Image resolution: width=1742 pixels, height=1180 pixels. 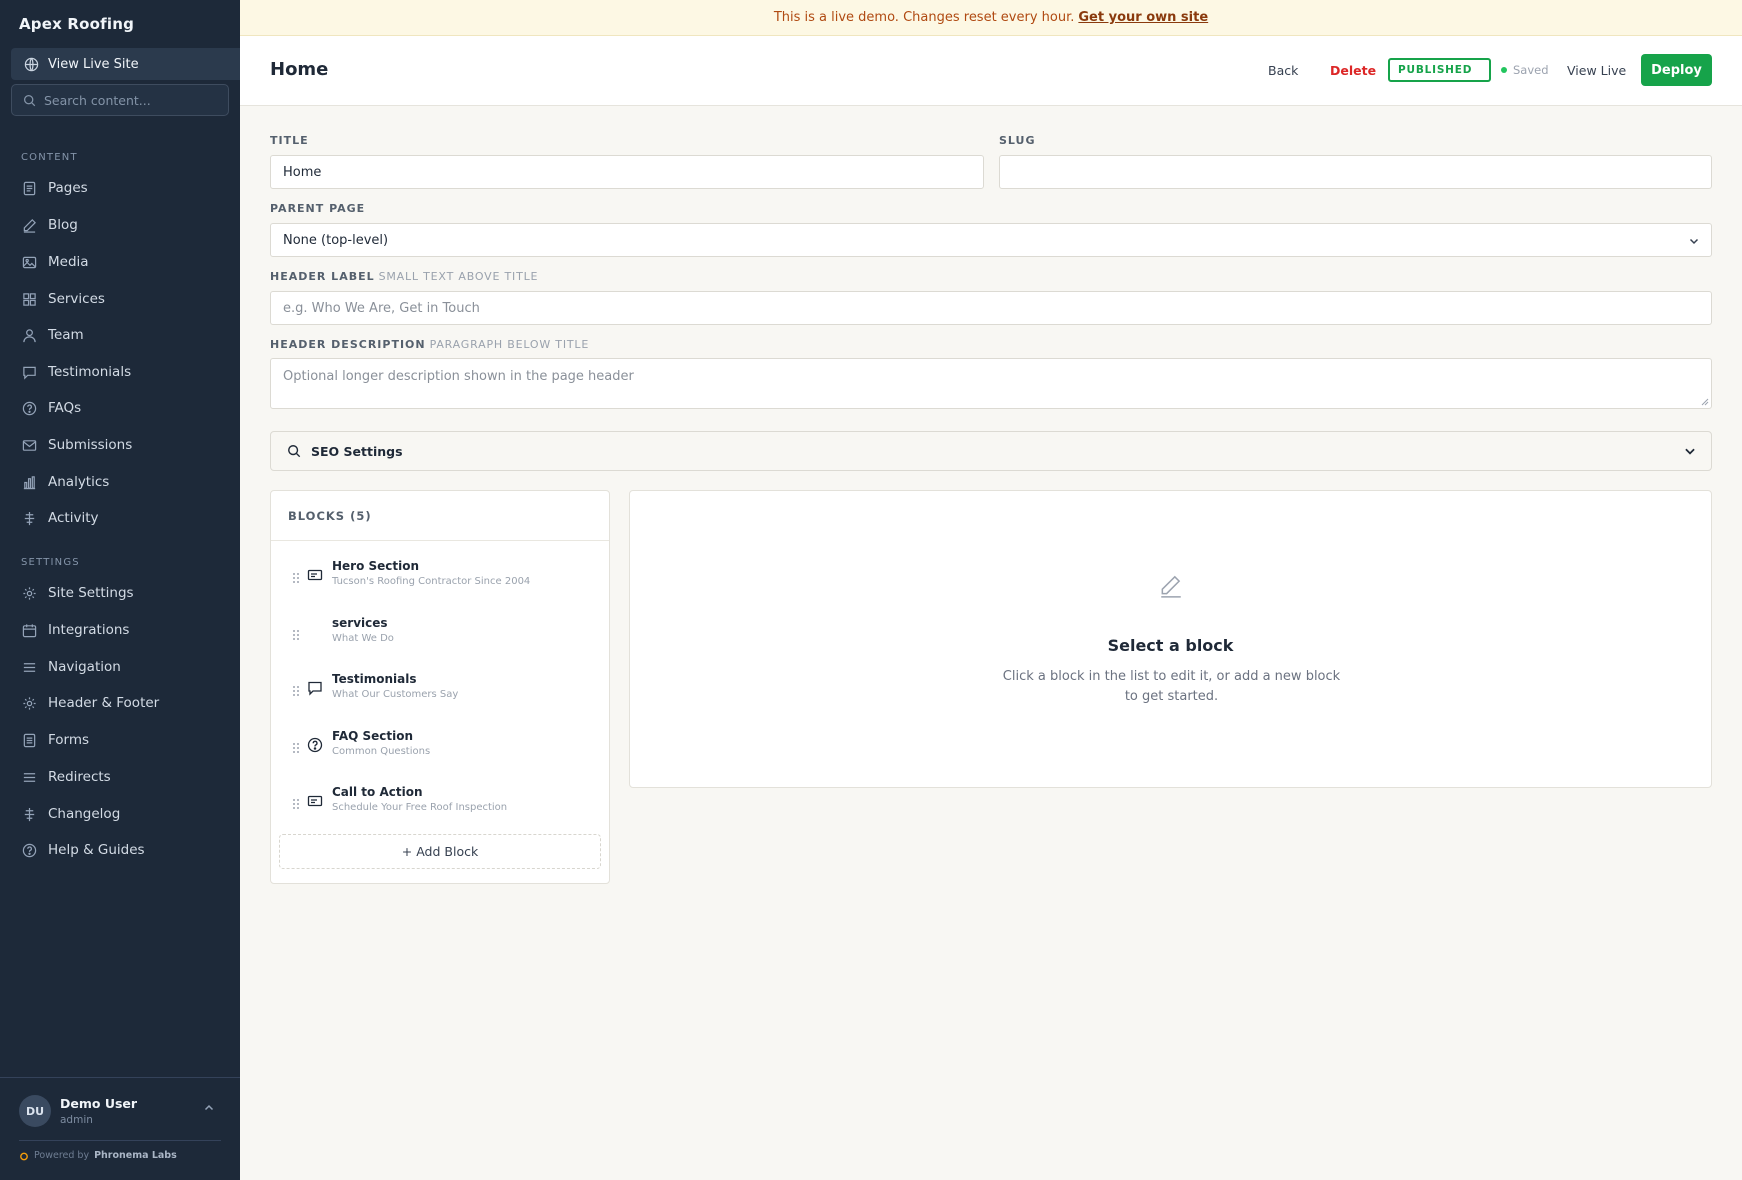 I want to click on parent-page-select: None (top-level), so click(x=991, y=240).